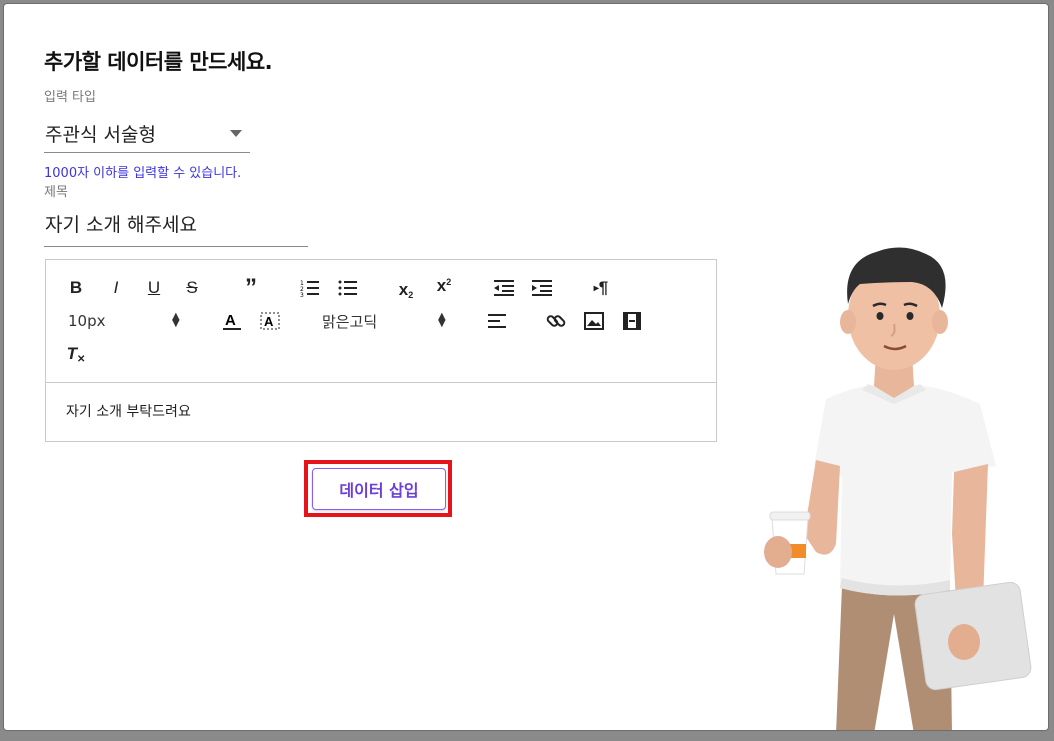 The width and height of the screenshot is (1054, 741). Describe the element at coordinates (127, 321) in the screenshot. I see `font-size-select: 10px ▲ ▼` at that location.